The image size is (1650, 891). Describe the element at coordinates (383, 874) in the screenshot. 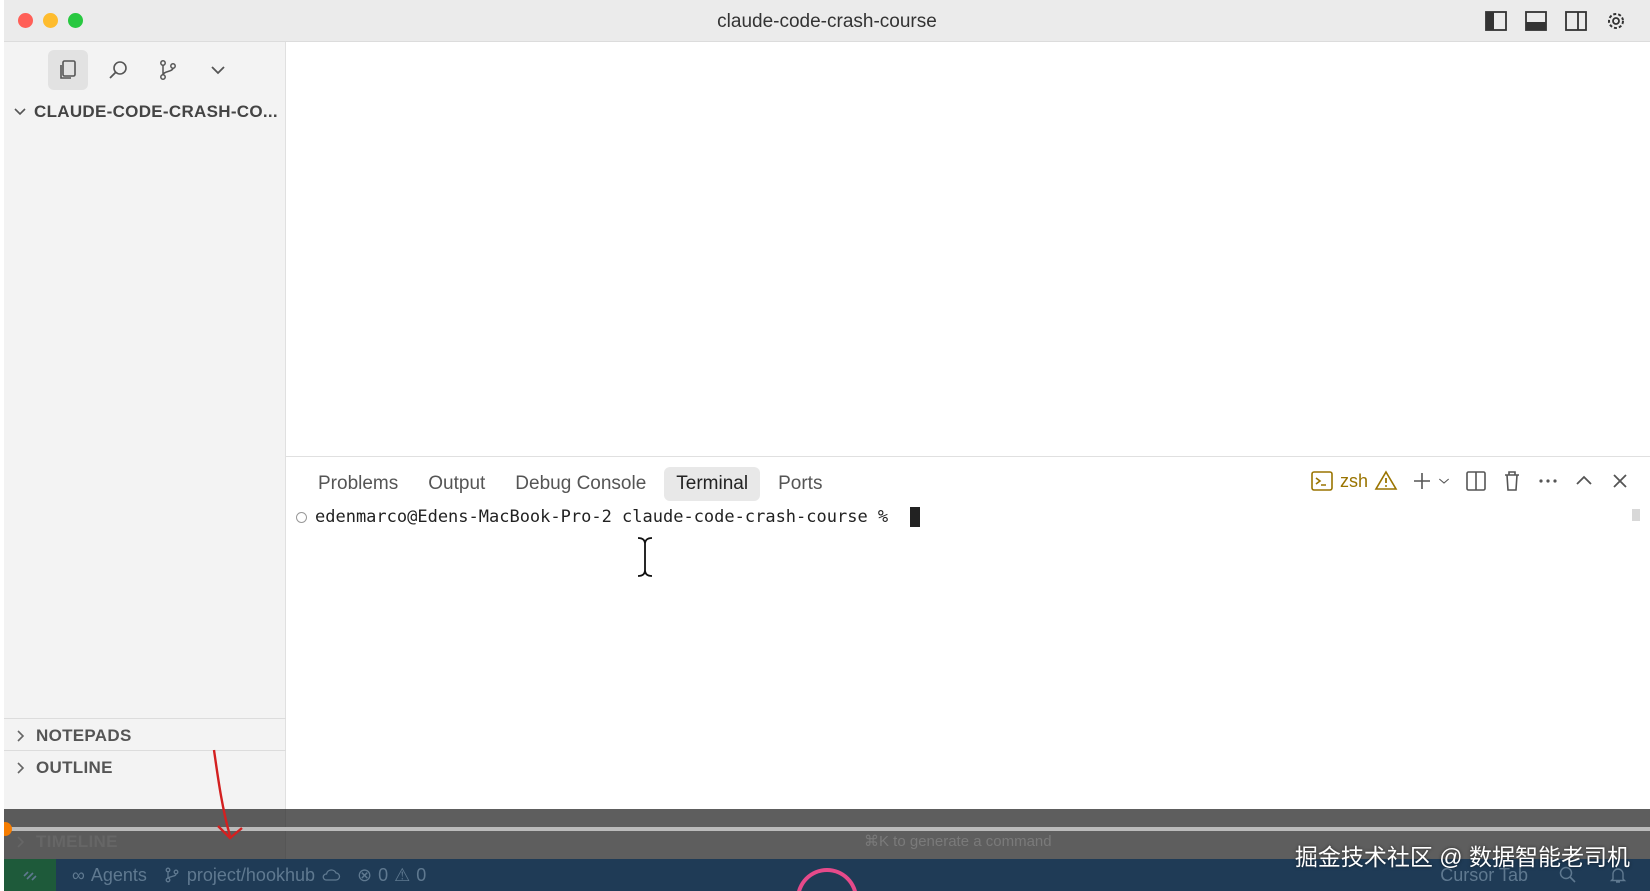

I see `error-count: 0` at that location.